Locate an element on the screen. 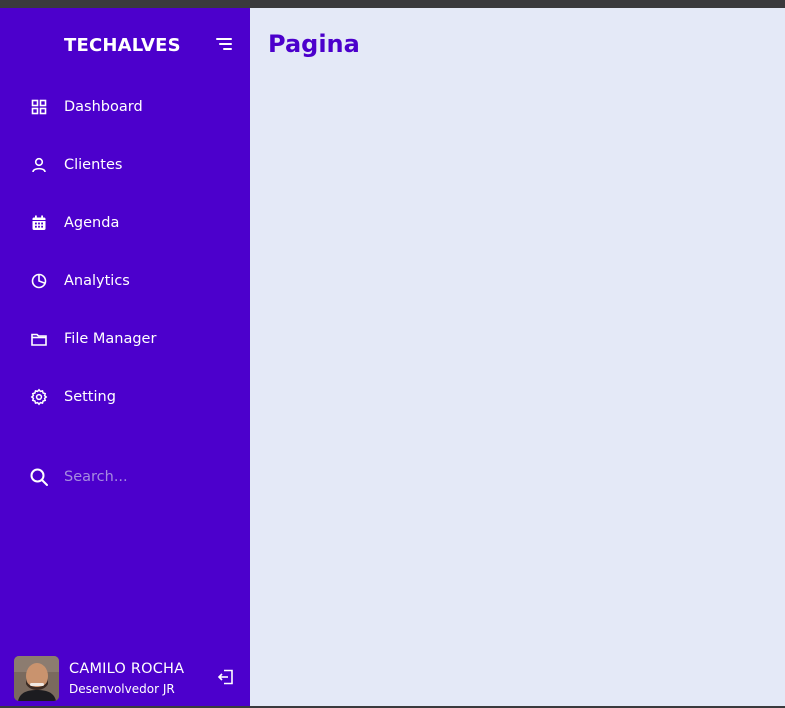 This screenshot has height=708, width=785. calendar-icon is located at coordinates (39, 223).